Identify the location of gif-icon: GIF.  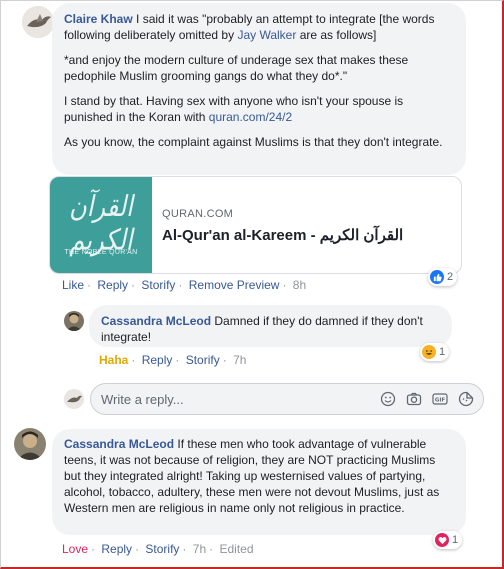
(440, 399).